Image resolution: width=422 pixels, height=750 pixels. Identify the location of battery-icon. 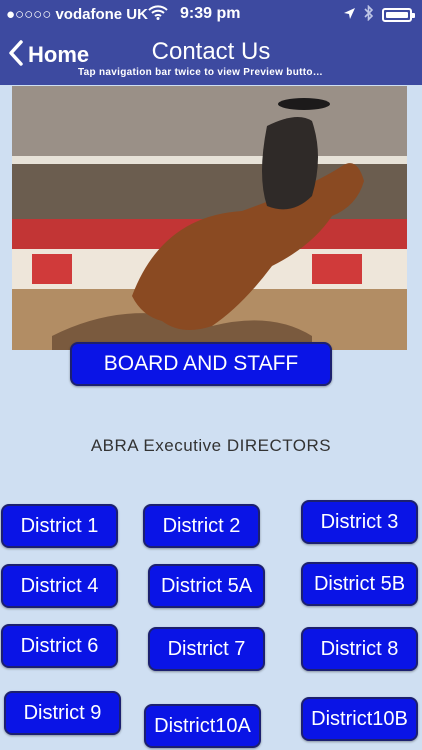
(398, 15).